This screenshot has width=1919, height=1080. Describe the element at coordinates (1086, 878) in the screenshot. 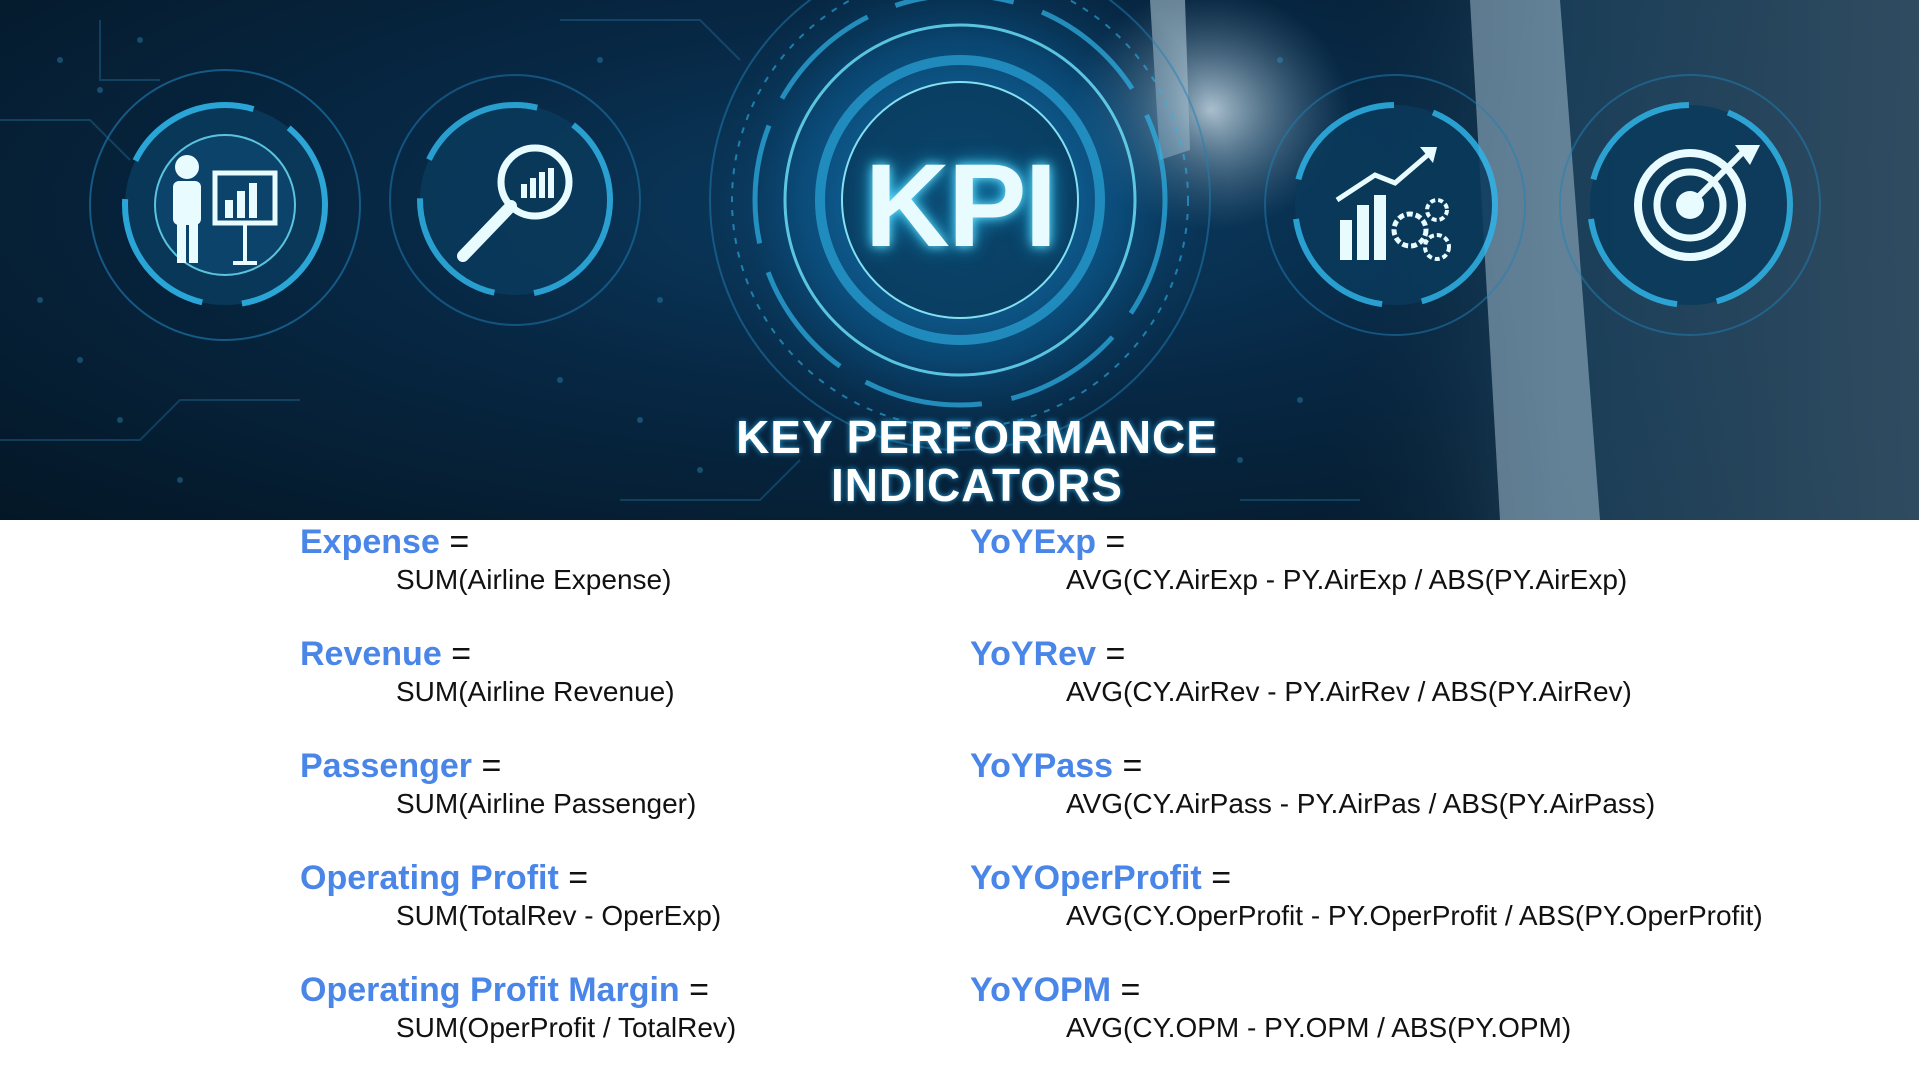

I see `measure-name: YoYOperProfit` at that location.